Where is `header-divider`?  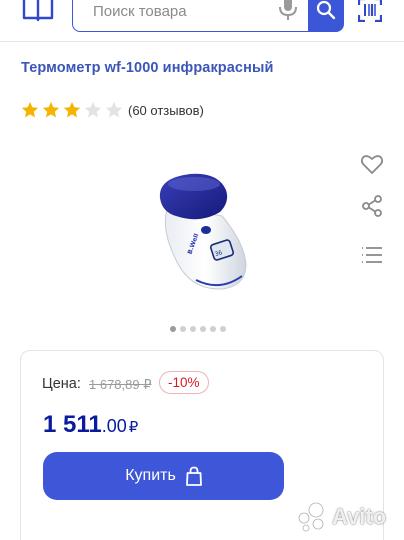 header-divider is located at coordinates (202, 41).